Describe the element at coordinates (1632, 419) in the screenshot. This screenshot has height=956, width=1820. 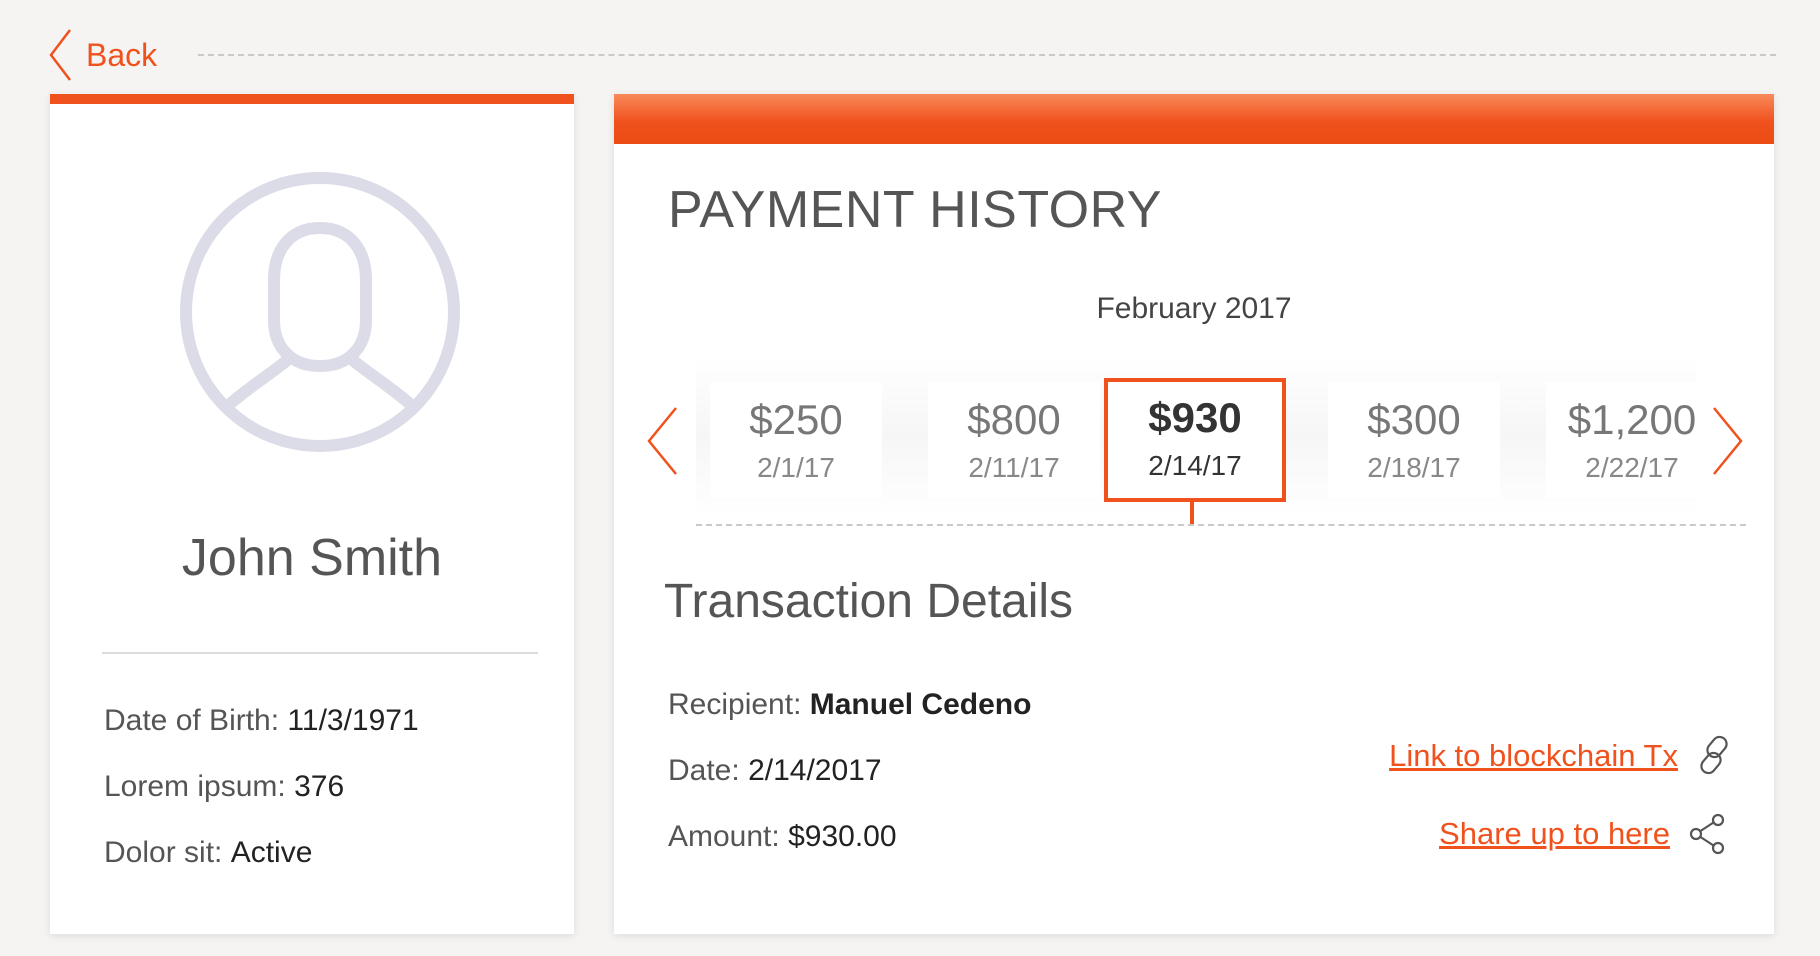
I see `payment-amount: $1,200` at that location.